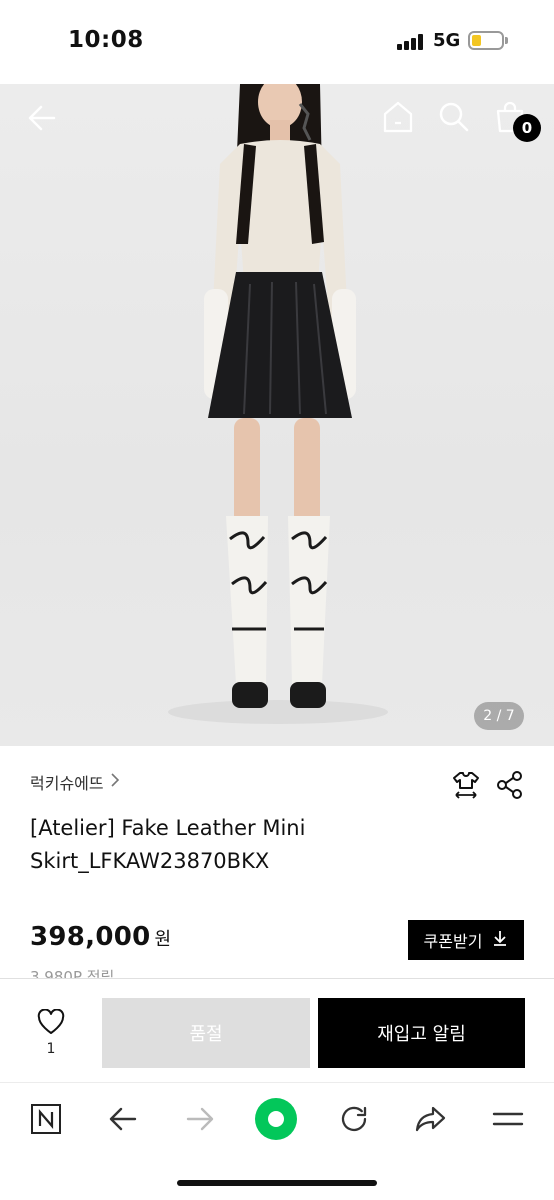  Describe the element at coordinates (431, 1119) in the screenshot. I see `share-arrow-icon` at that location.